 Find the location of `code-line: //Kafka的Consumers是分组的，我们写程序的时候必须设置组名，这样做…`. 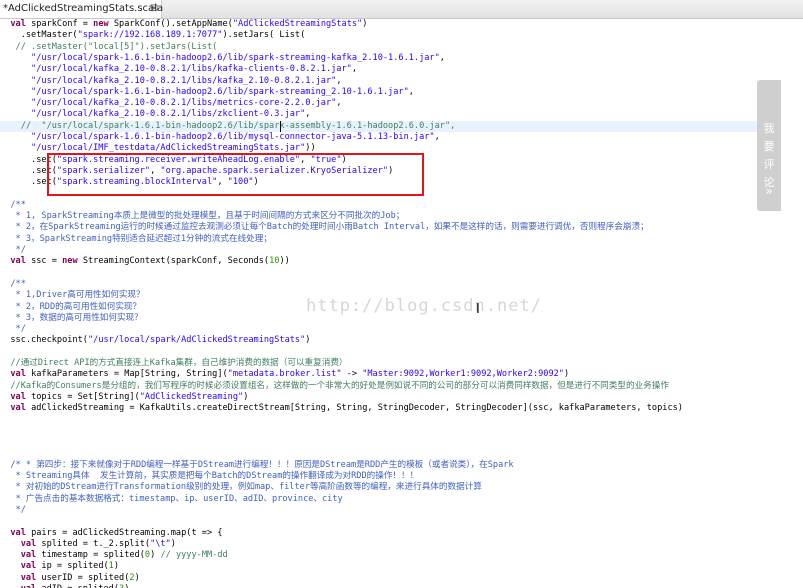

code-line: //Kafka的Consumers是分组的，我们写程序的时候必须设置组名，这样做… is located at coordinates (334, 385).